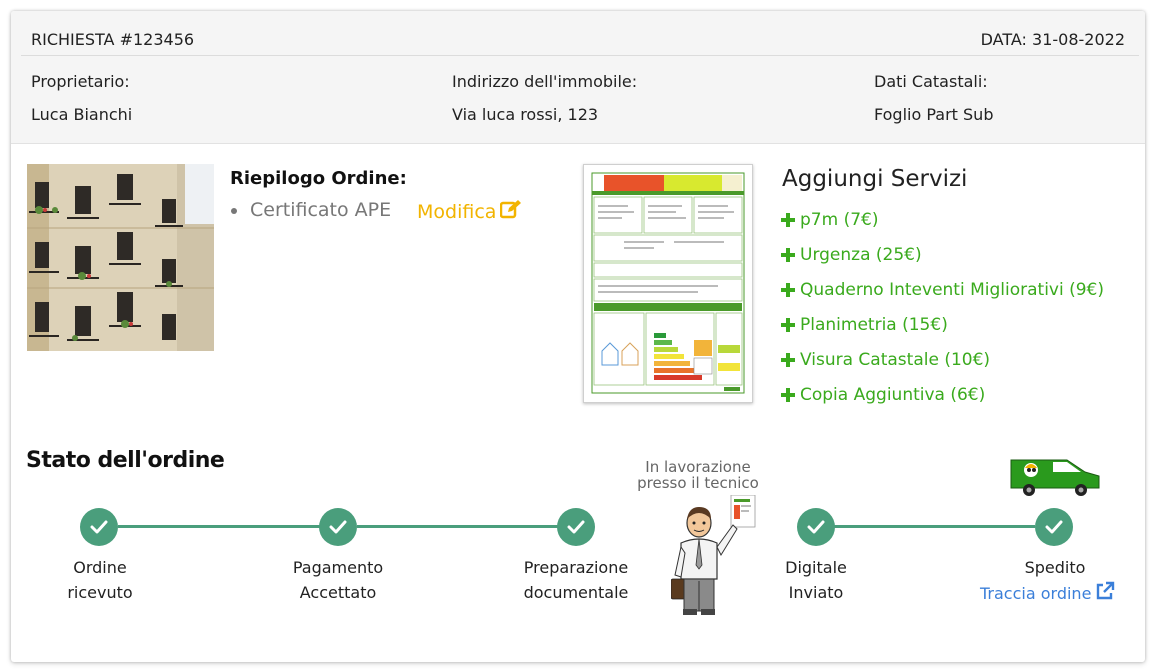  I want to click on service-urgenza: Urgenza (25€), so click(851, 255).